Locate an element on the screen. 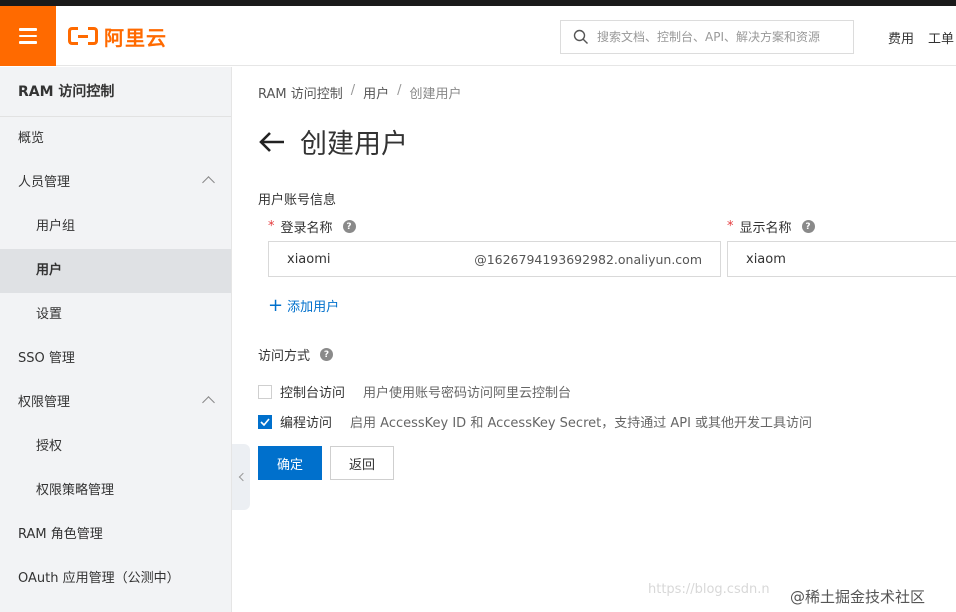 The width and height of the screenshot is (956, 612). chevron-left-icon is located at coordinates (242, 477).